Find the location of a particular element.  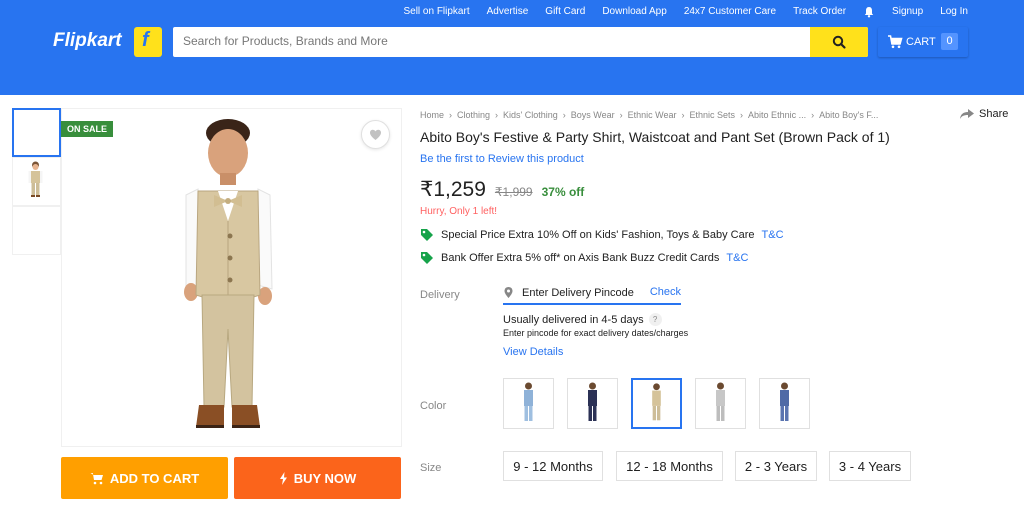

size-label: Size is located at coordinates (431, 468).